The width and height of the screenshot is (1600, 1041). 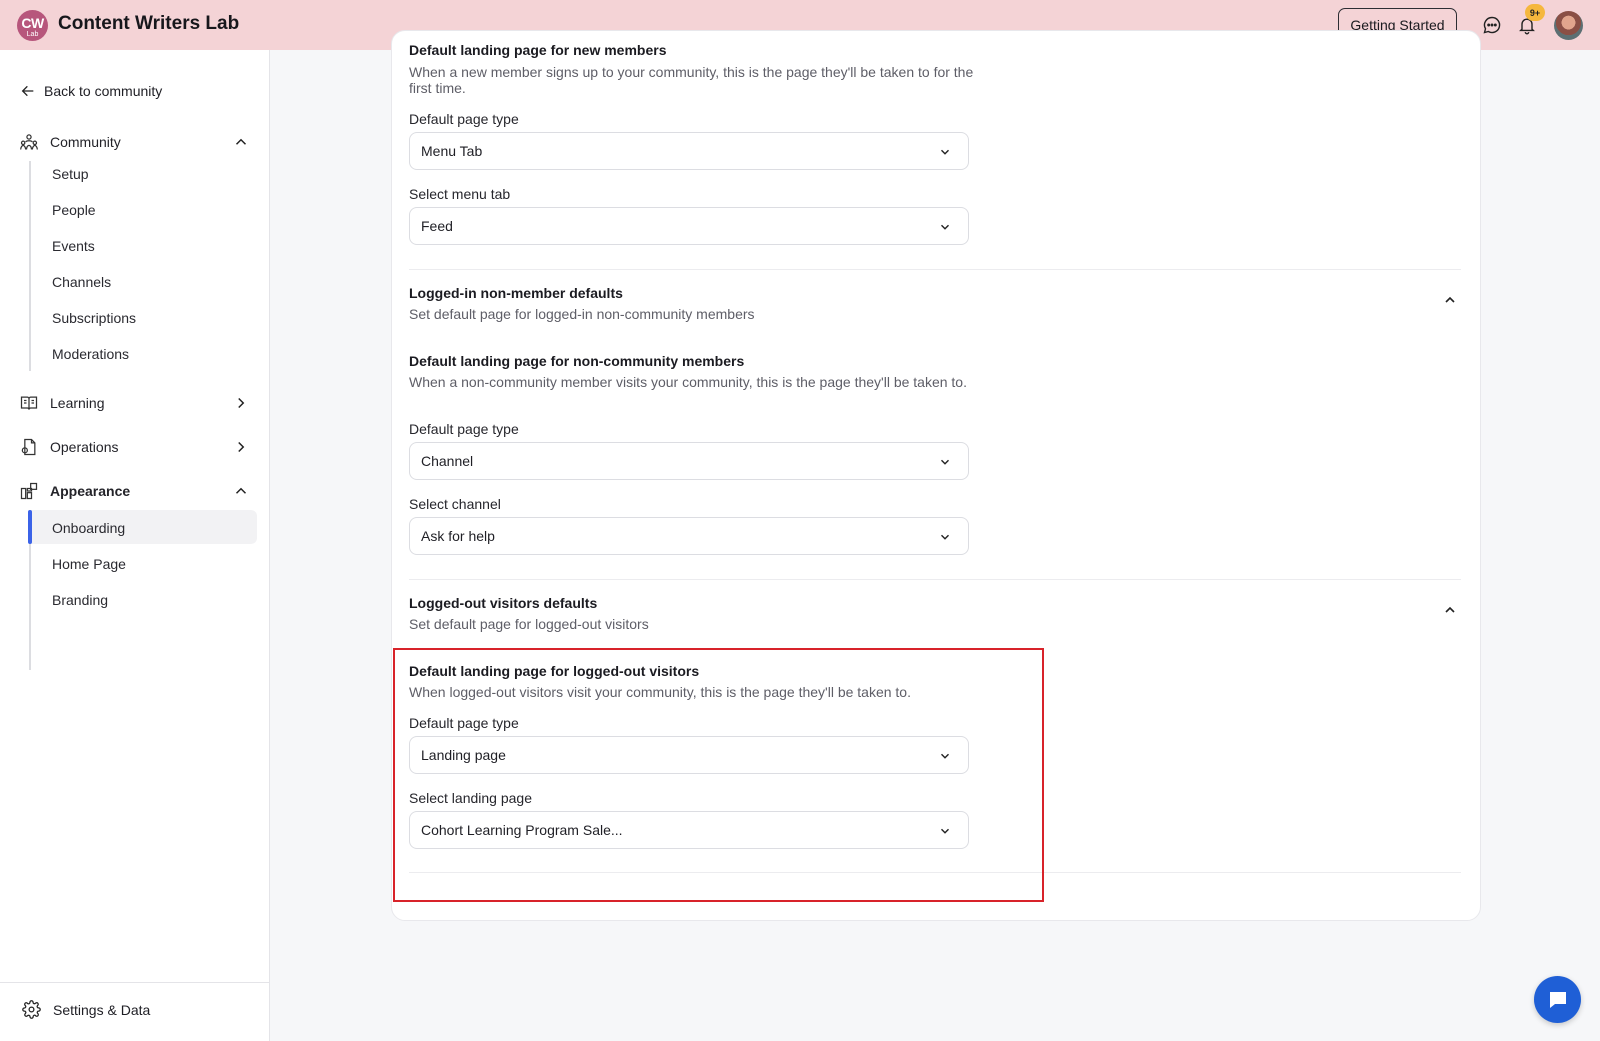 I want to click on chat-icon, so click(x=1492, y=25).